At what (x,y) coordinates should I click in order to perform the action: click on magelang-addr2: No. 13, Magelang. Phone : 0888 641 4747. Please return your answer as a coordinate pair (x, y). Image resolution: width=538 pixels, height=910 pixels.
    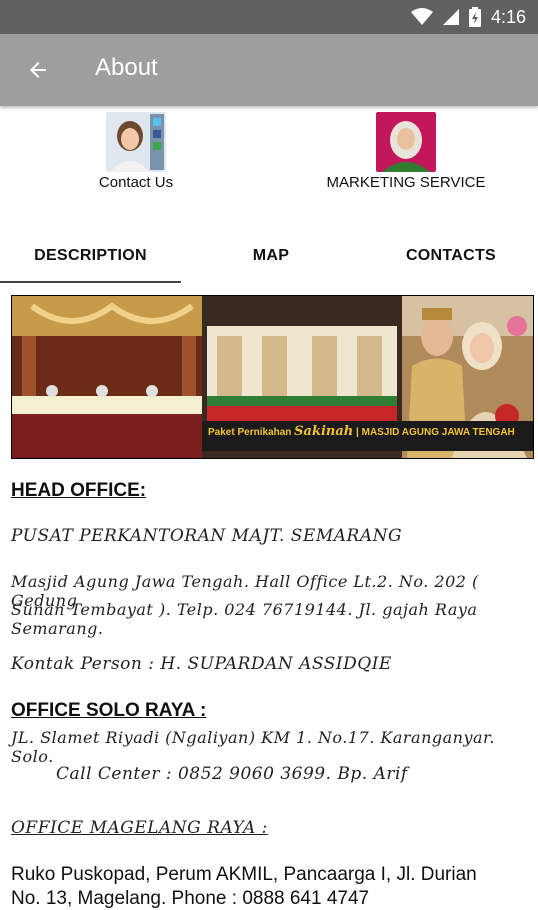
    Looking at the image, I should click on (190, 898).